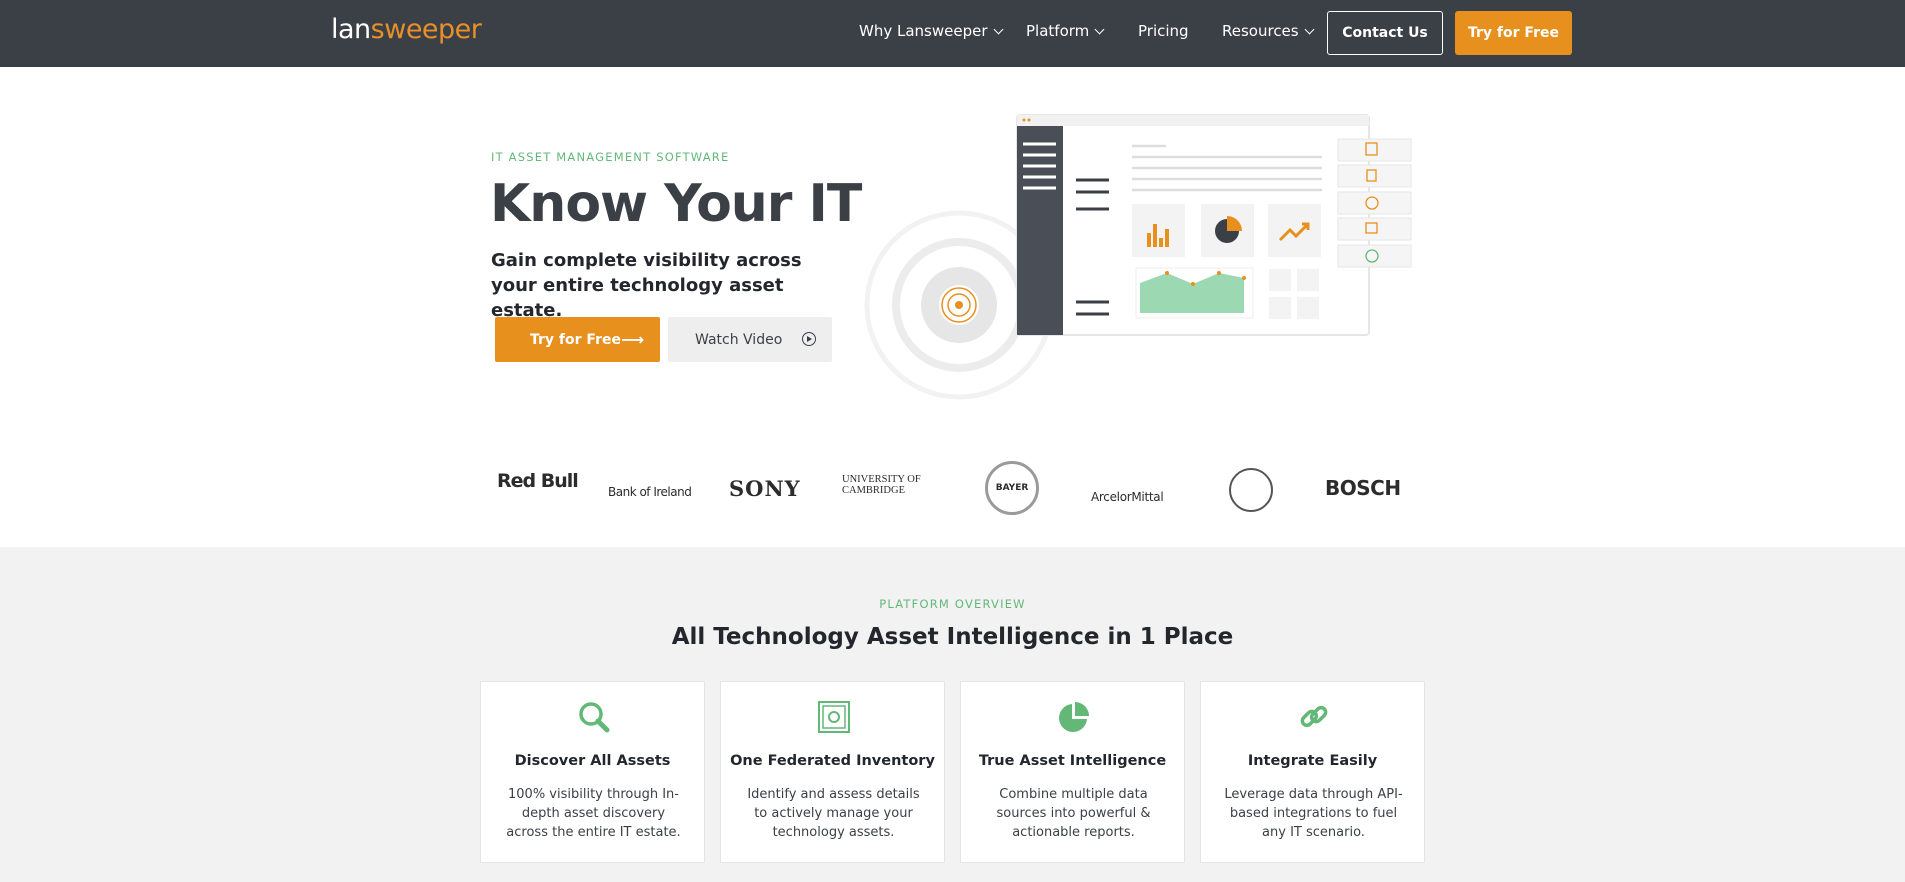 The width and height of the screenshot is (1905, 882). What do you see at coordinates (1163, 31) in the screenshot?
I see `nav-item-pricing: Pricing` at bounding box center [1163, 31].